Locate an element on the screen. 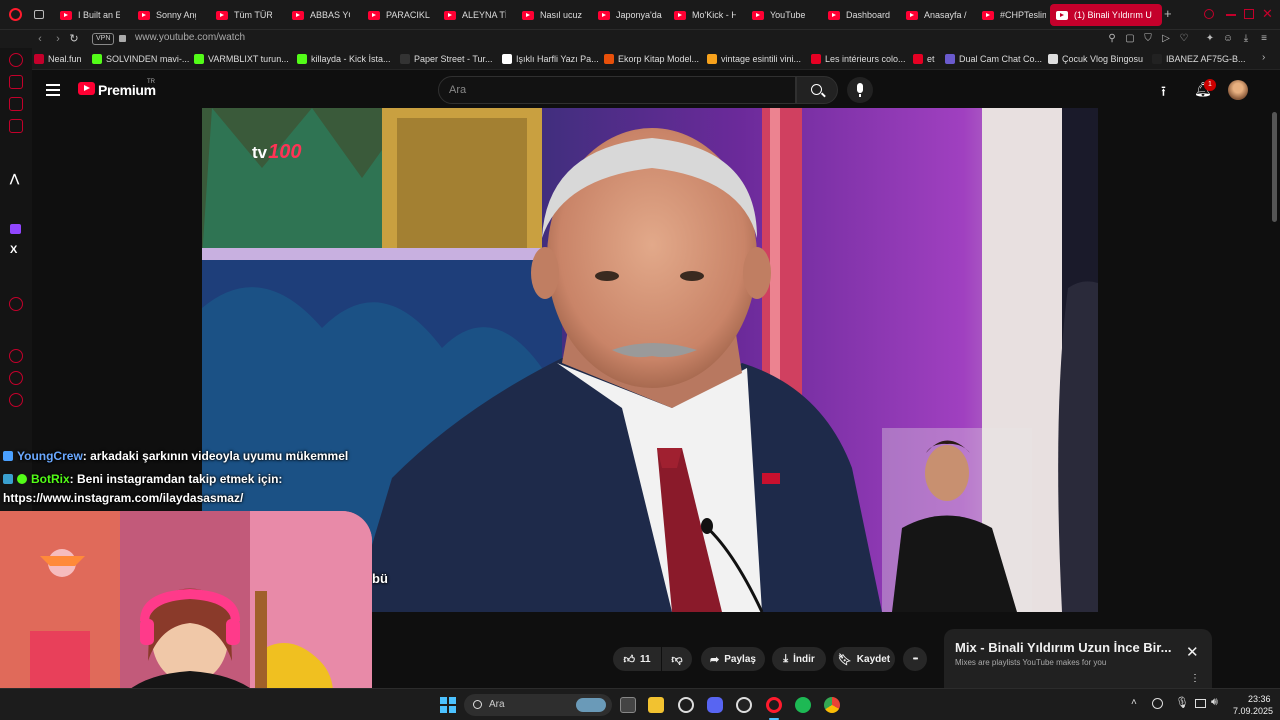 The height and width of the screenshot is (720, 1280). spotify-icon is located at coordinates (803, 705).